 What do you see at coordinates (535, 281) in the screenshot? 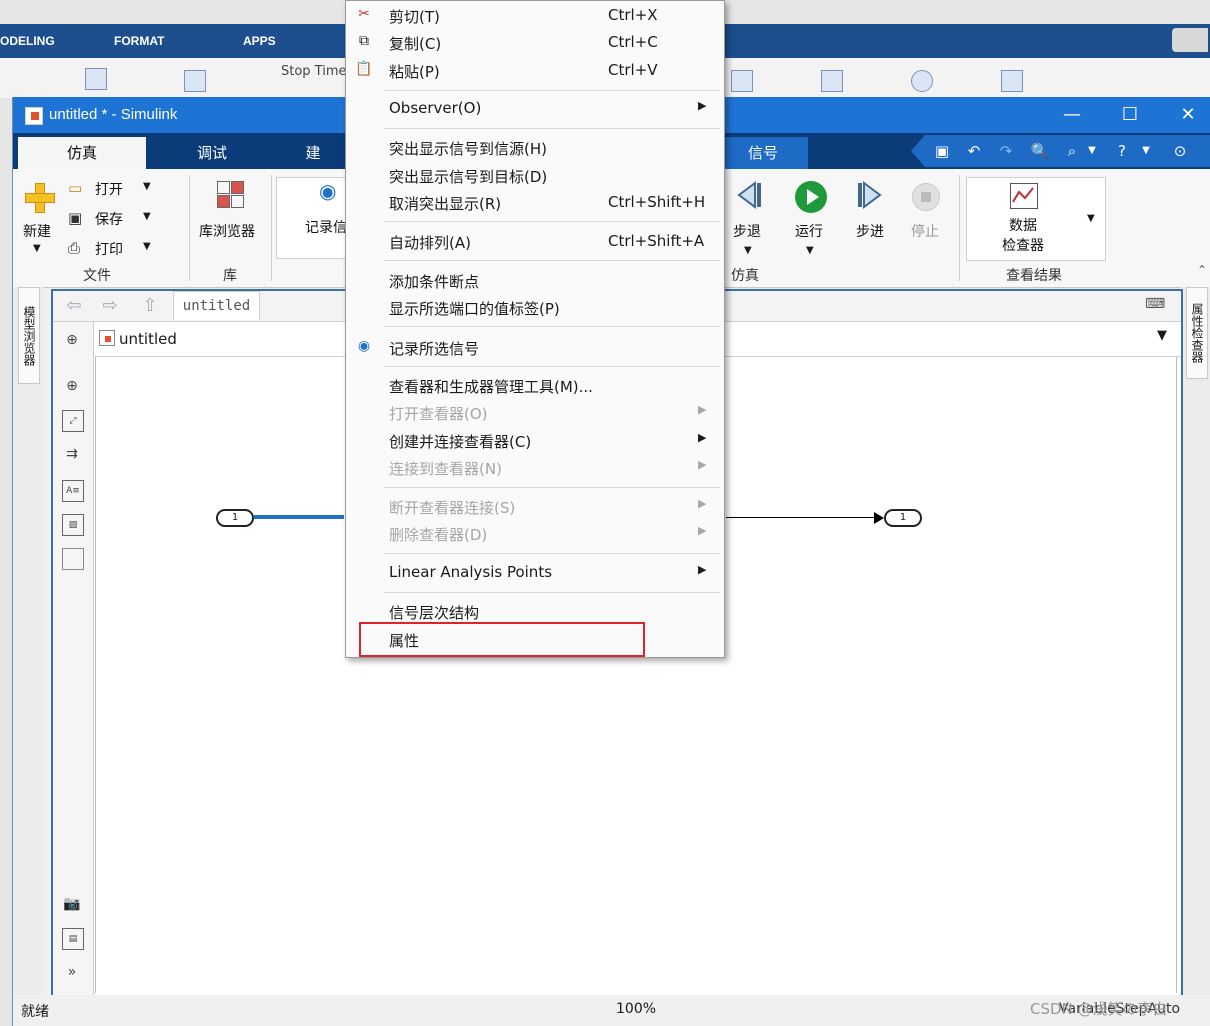
I see `menu-item-conditional-breakpoint: 添加条件断点` at bounding box center [535, 281].